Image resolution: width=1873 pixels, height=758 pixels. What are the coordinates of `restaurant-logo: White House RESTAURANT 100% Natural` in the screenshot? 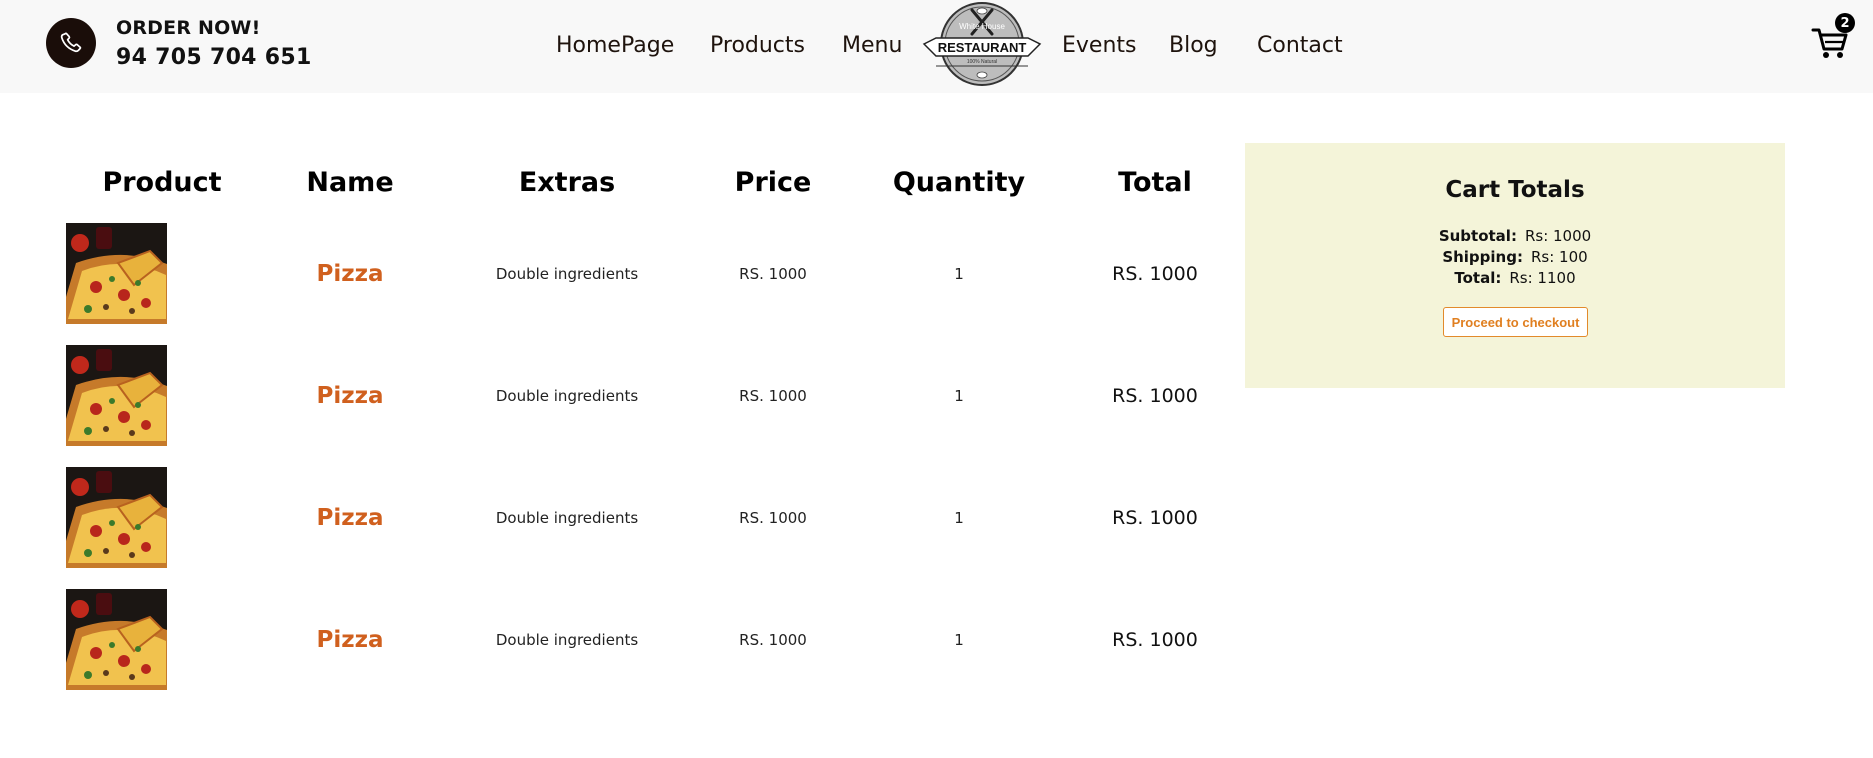 It's located at (982, 44).